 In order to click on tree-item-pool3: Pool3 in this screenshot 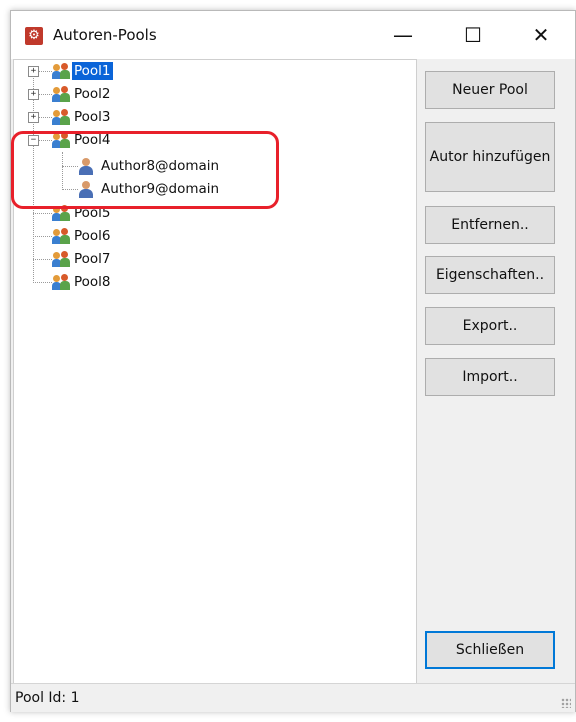, I will do `click(82, 117)`.